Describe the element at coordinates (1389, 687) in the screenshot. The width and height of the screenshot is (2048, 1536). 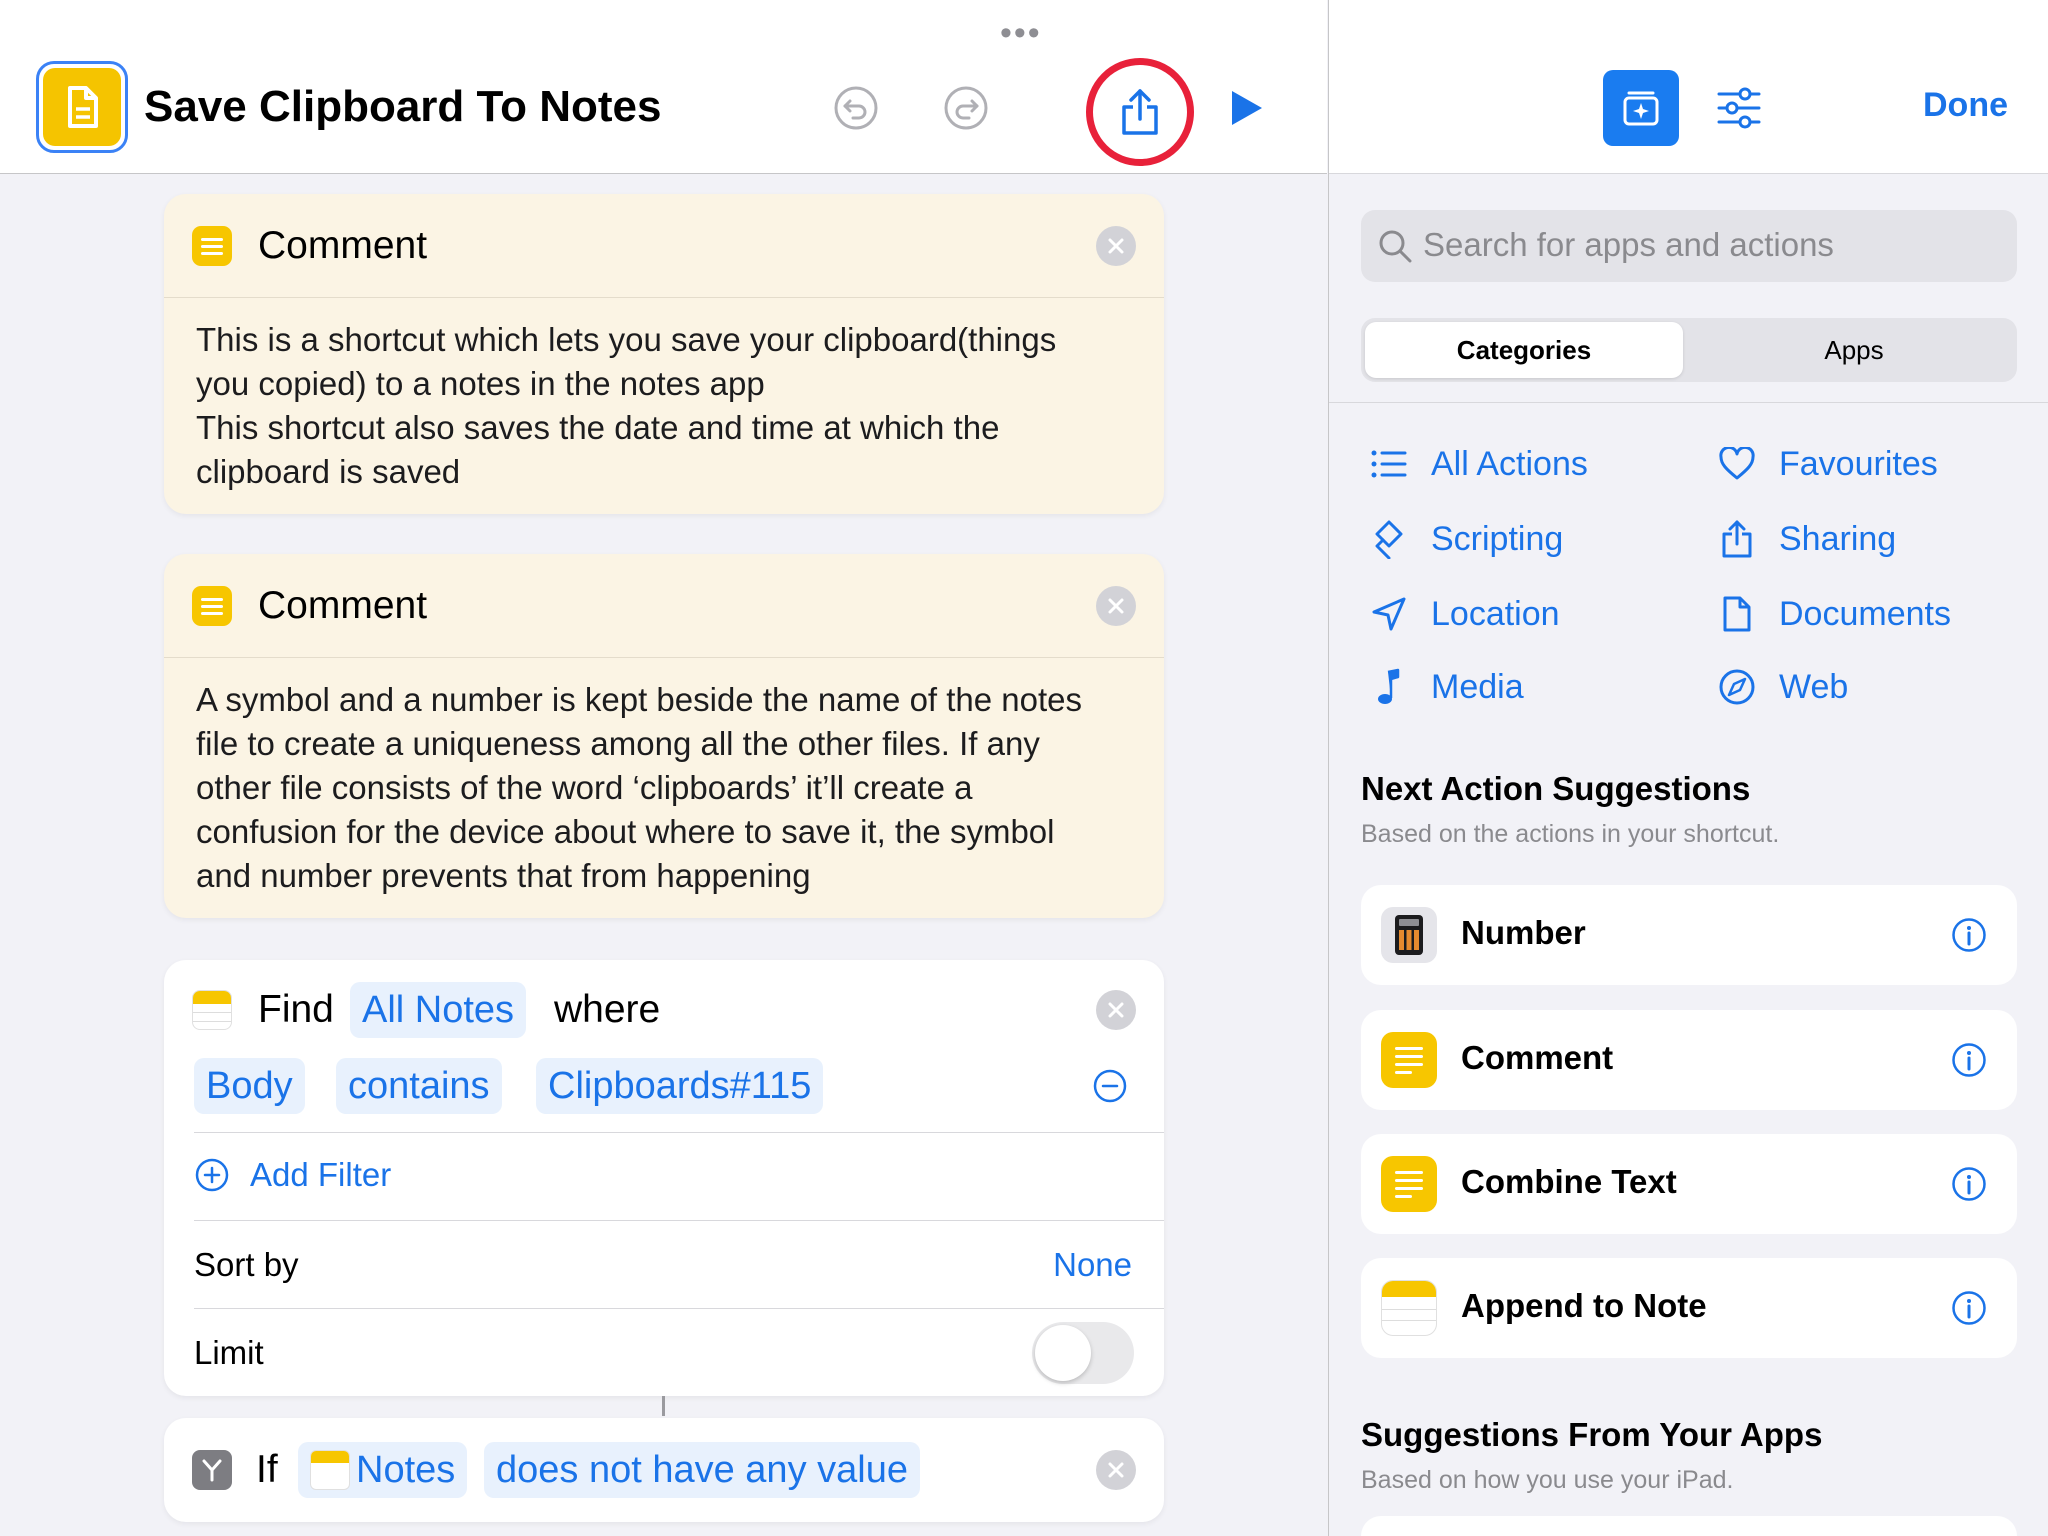
I see `music-note-icon` at that location.